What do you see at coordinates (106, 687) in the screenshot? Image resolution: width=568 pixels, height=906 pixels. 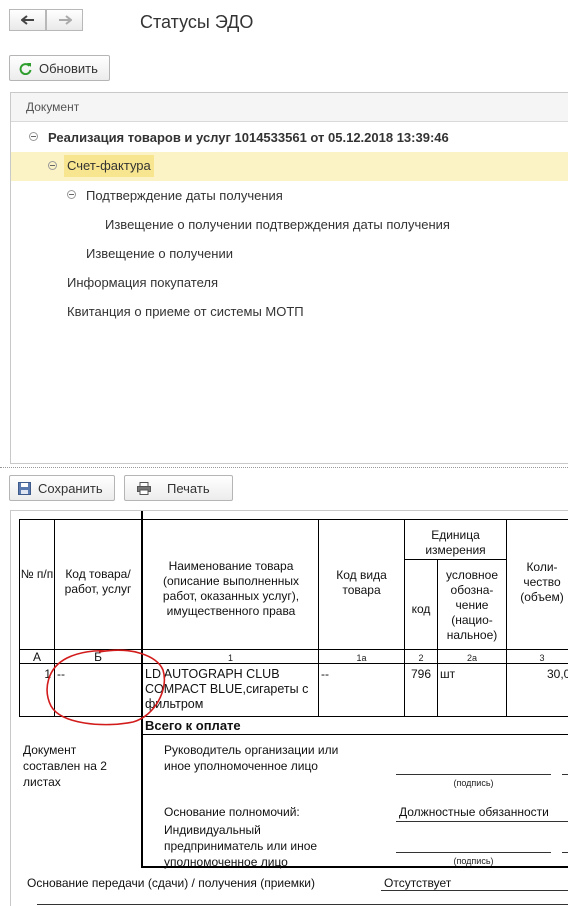 I see `red-highlight-circle` at bounding box center [106, 687].